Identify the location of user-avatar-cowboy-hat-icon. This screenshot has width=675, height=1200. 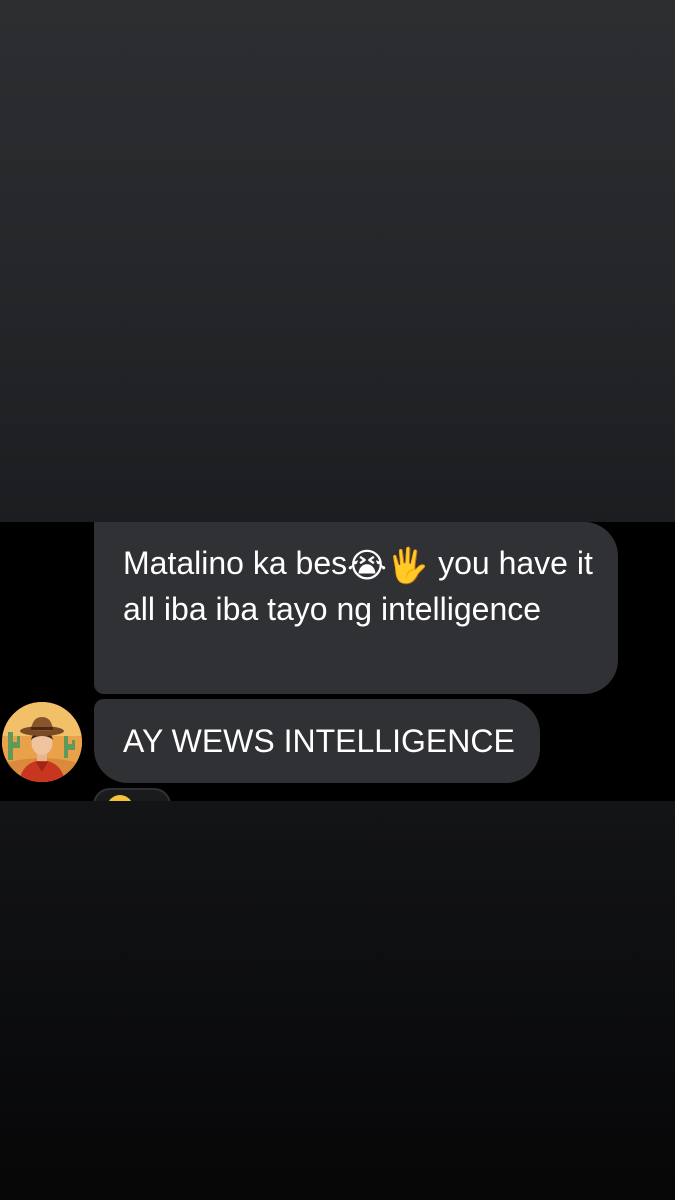
(42, 742).